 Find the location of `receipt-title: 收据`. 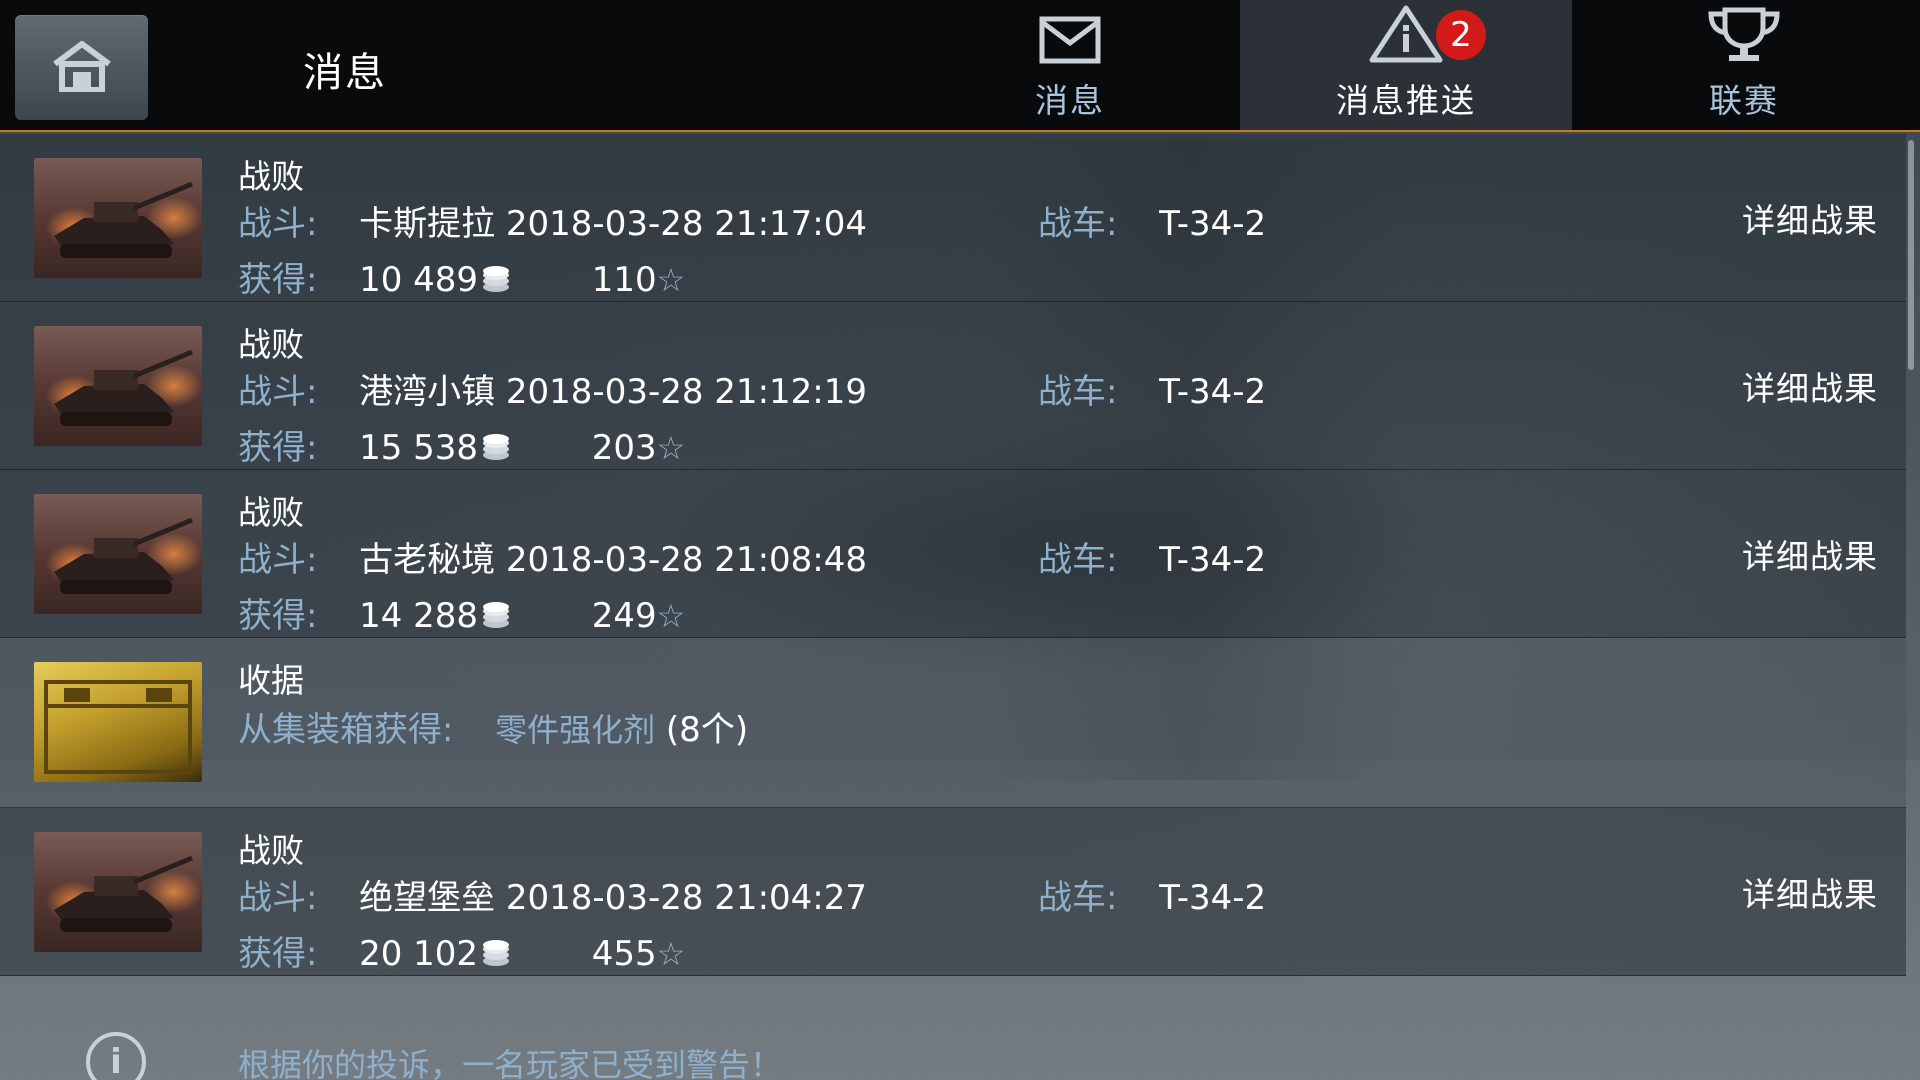

receipt-title: 收据 is located at coordinates (271, 680).